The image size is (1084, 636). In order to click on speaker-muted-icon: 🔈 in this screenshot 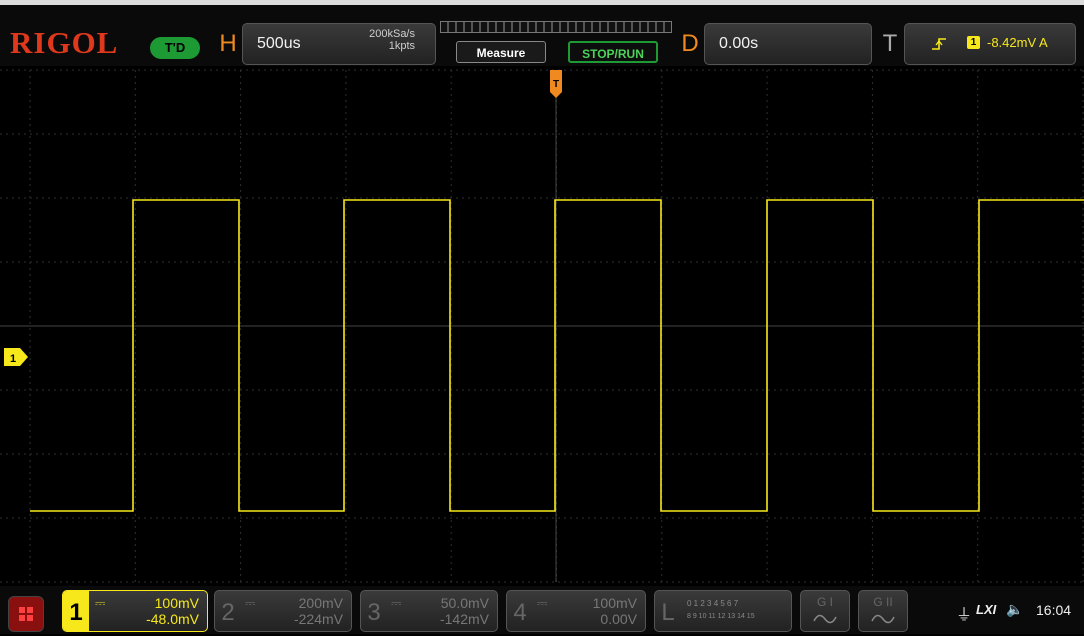, I will do `click(1014, 609)`.